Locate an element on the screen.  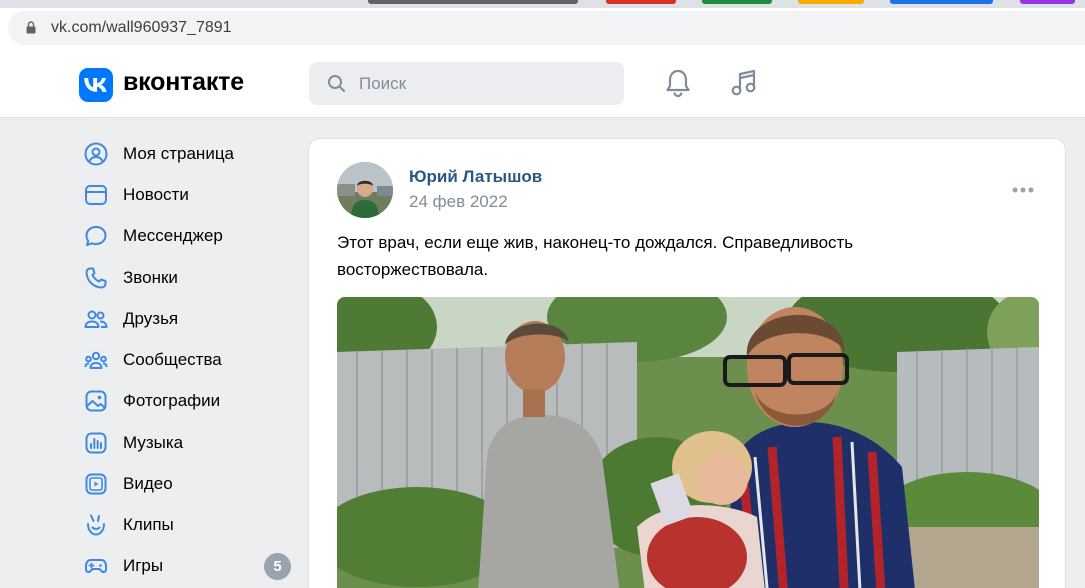
sidebar-item-label: Игры is located at coordinates (143, 565).